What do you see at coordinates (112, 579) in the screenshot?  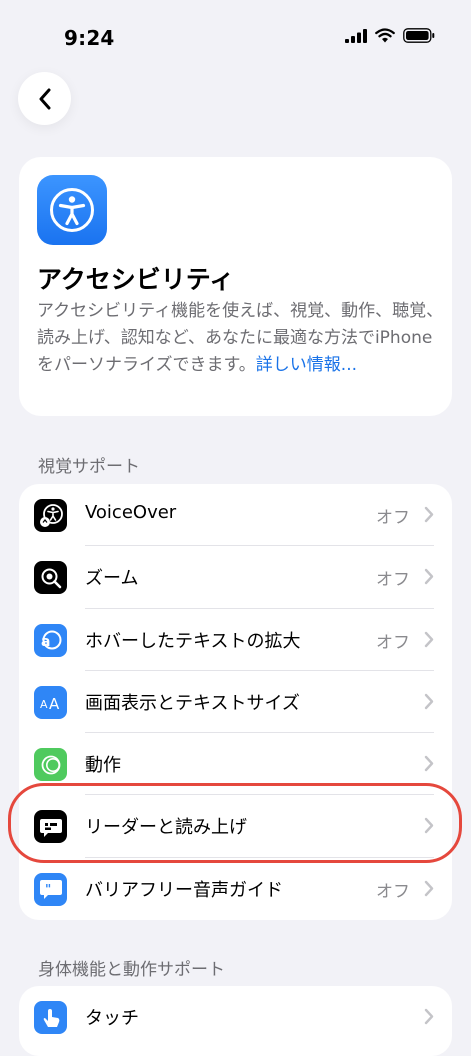 I see `row-label: ズーム` at bounding box center [112, 579].